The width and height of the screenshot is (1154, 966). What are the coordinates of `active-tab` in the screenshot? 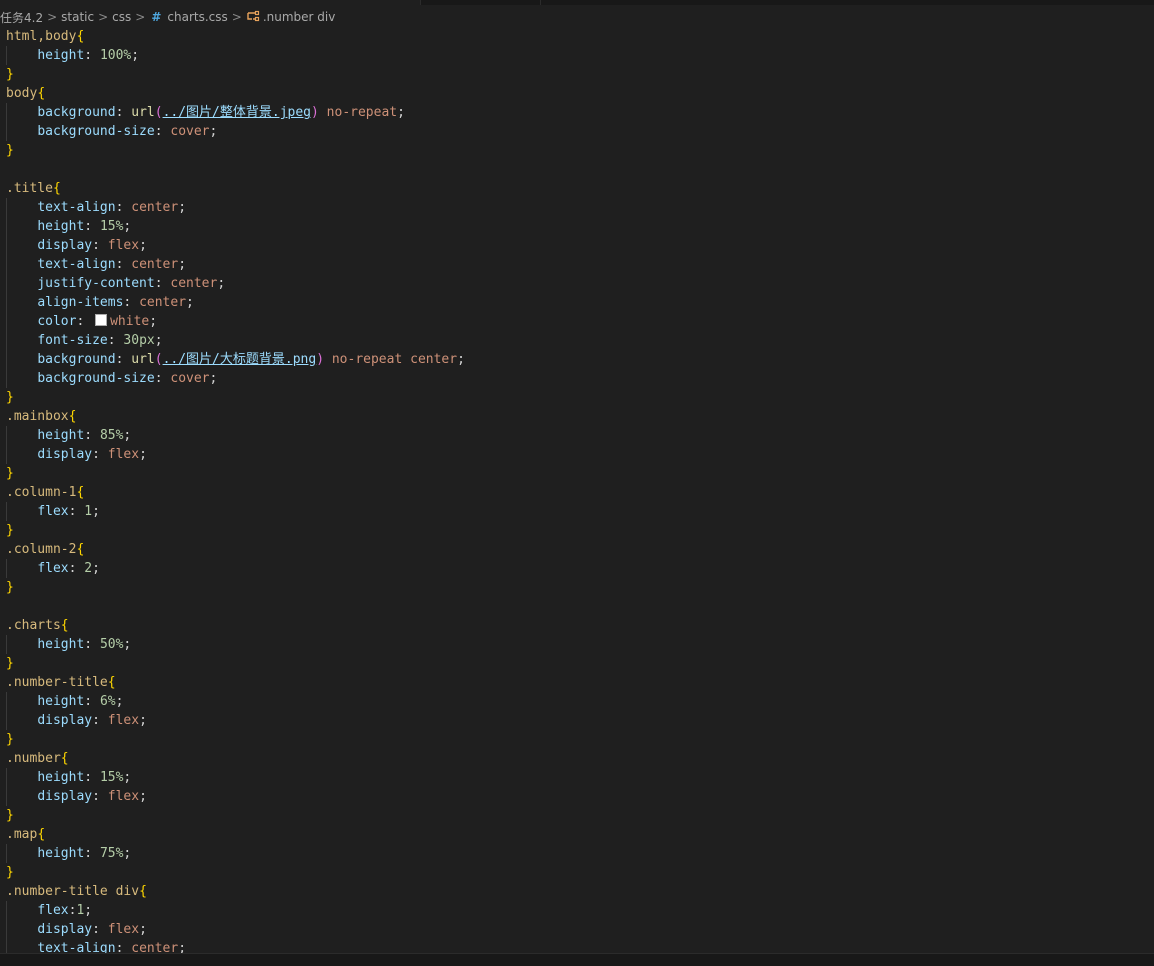 It's located at (210, 2).